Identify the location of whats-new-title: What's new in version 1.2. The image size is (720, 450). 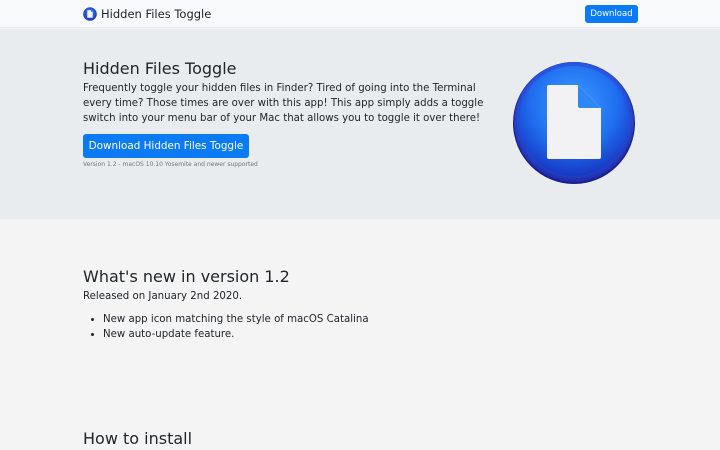
(186, 276).